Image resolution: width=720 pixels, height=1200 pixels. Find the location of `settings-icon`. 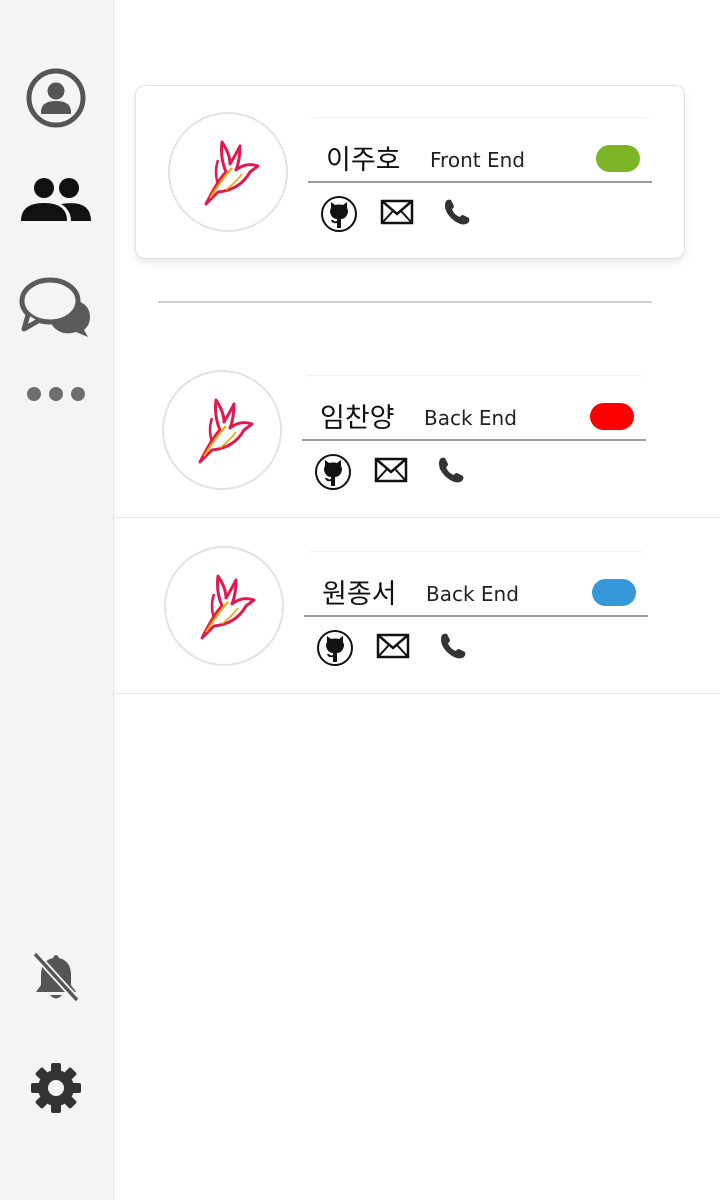

settings-icon is located at coordinates (56, 1088).